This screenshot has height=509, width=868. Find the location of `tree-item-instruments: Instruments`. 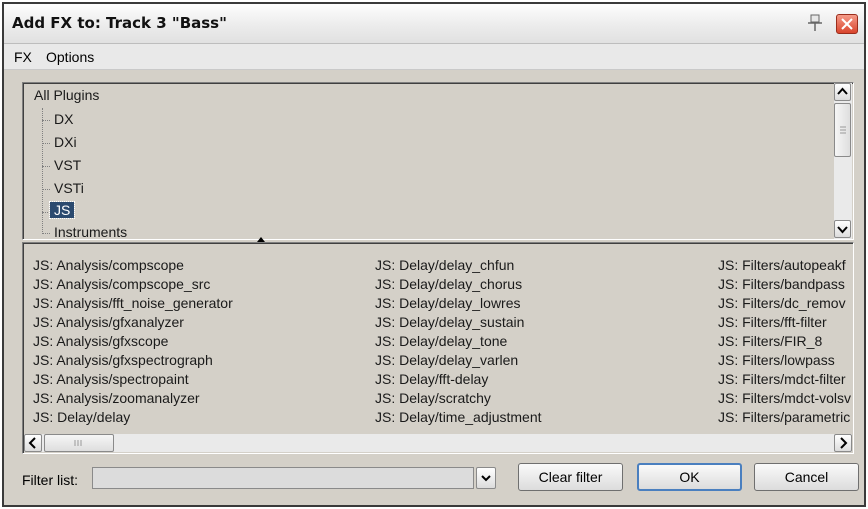

tree-item-instruments: Instruments is located at coordinates (90, 232).